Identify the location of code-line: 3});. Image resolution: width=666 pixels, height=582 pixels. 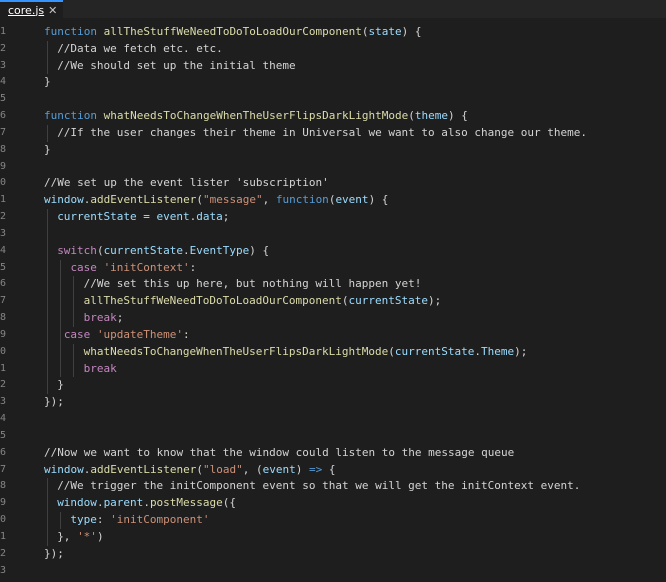
(333, 402).